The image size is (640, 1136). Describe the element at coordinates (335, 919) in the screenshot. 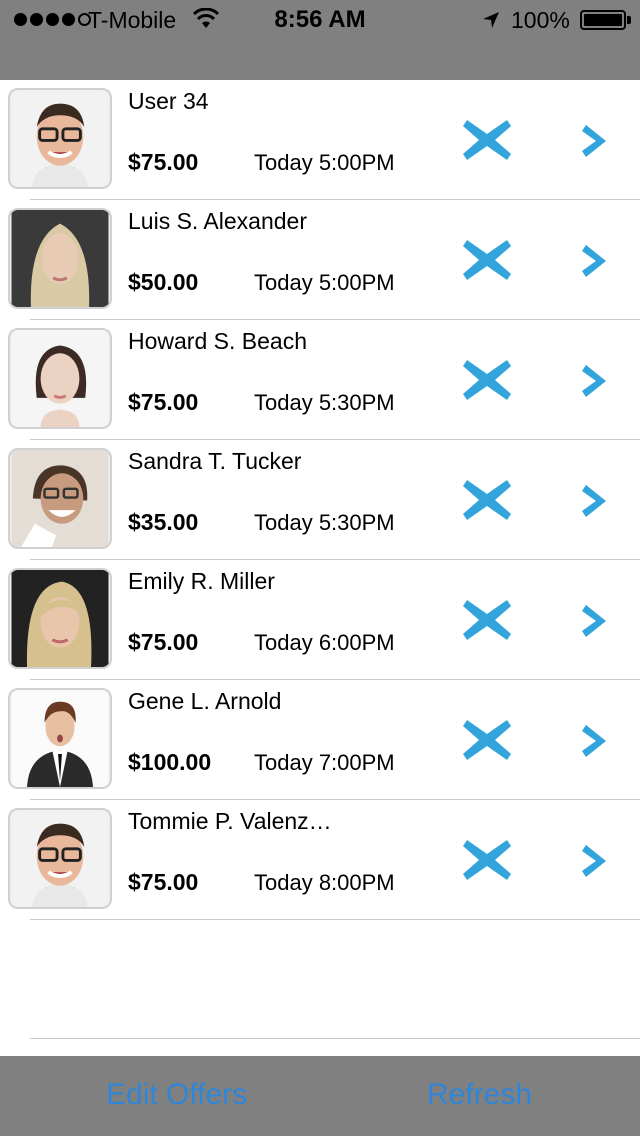

I see `row-separator` at that location.